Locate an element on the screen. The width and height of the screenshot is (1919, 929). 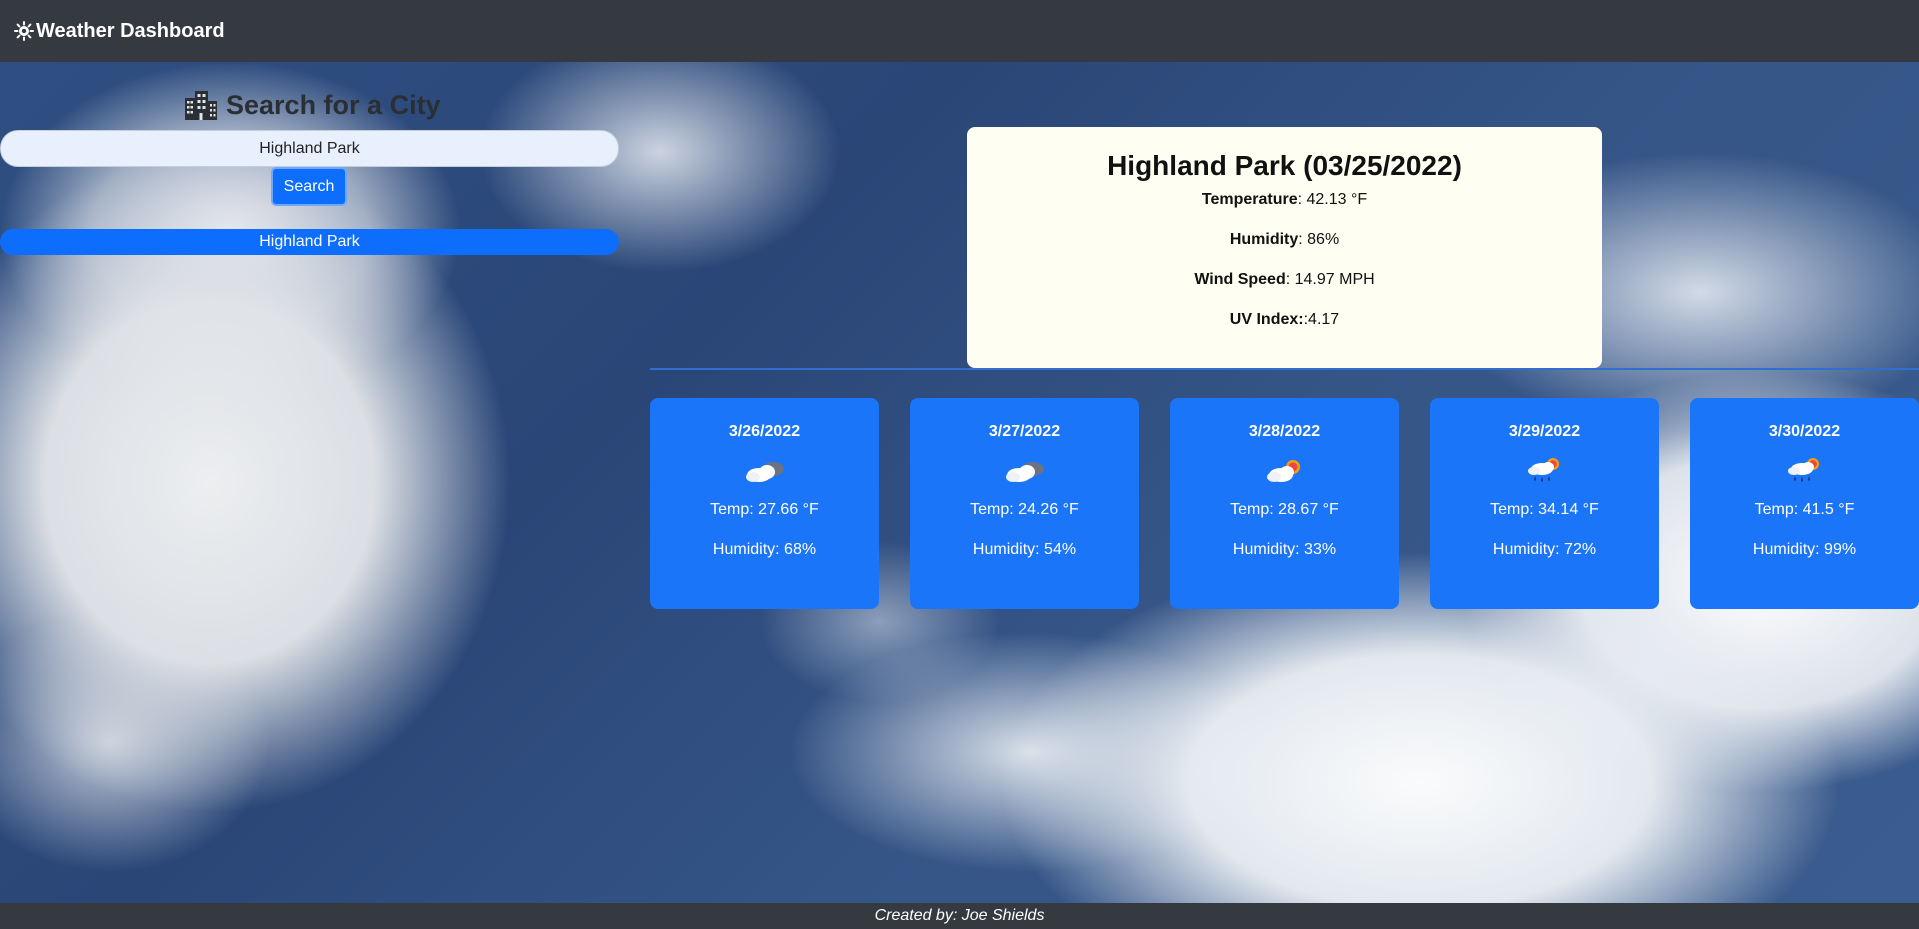
current-uv-index: UV Index::4.17 is located at coordinates (1284, 320).